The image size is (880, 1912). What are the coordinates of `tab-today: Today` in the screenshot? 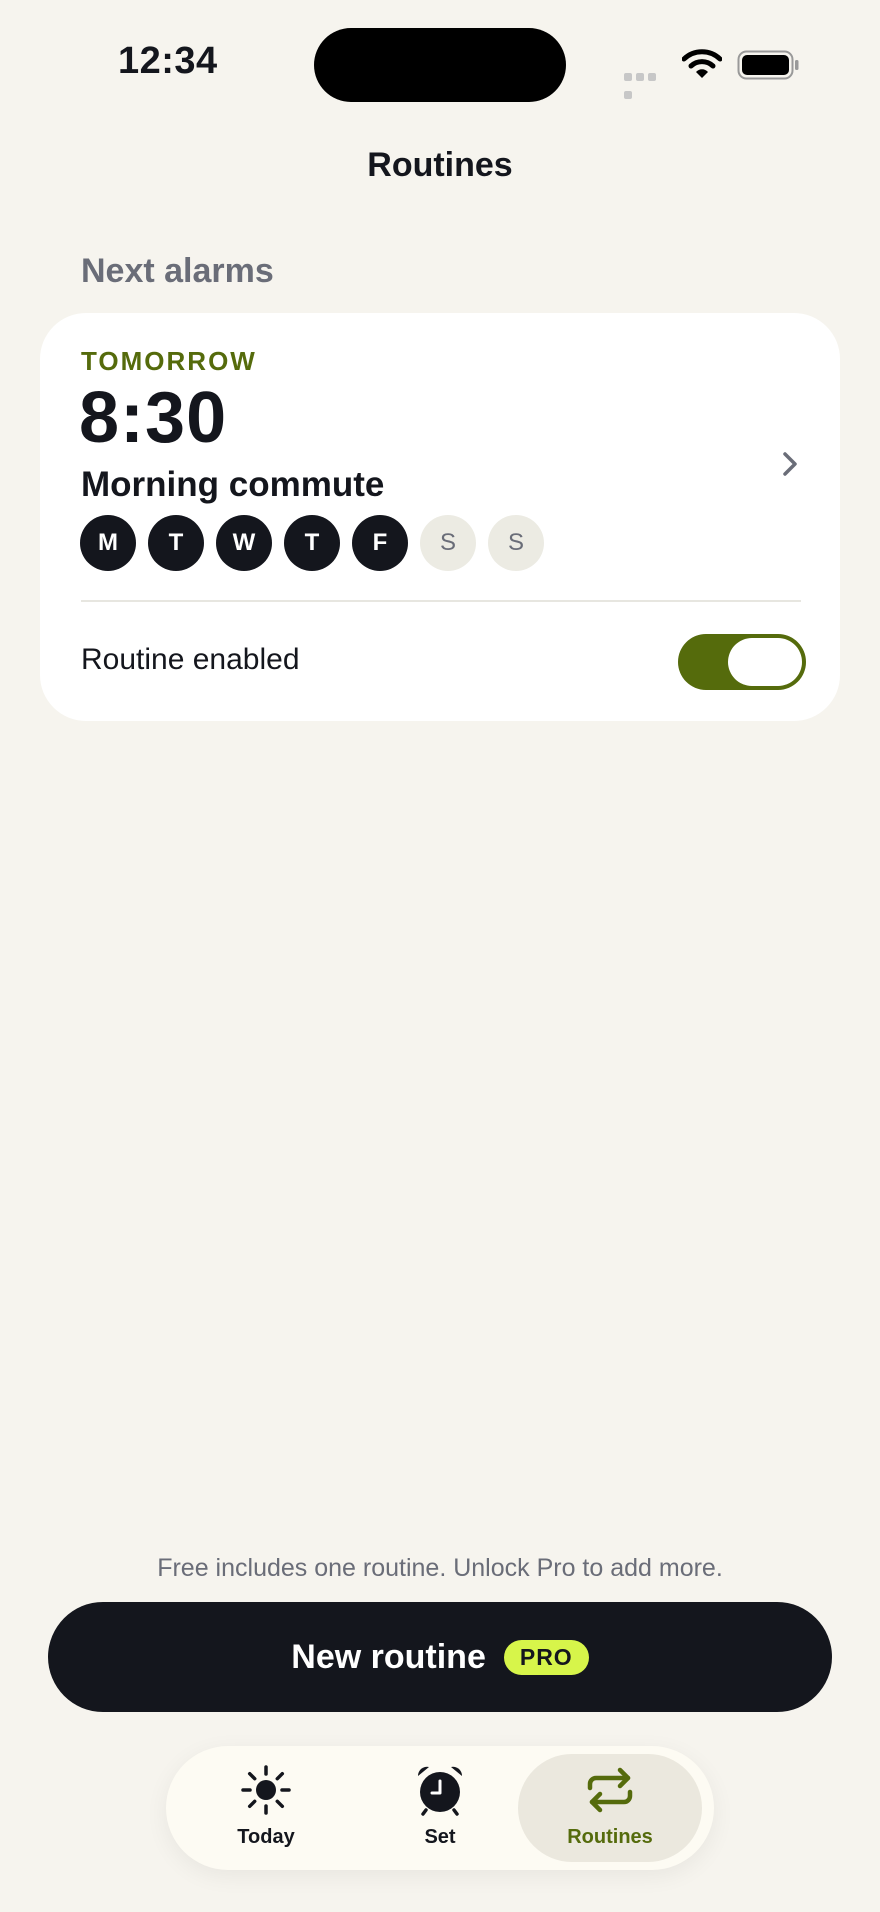 It's located at (266, 1808).